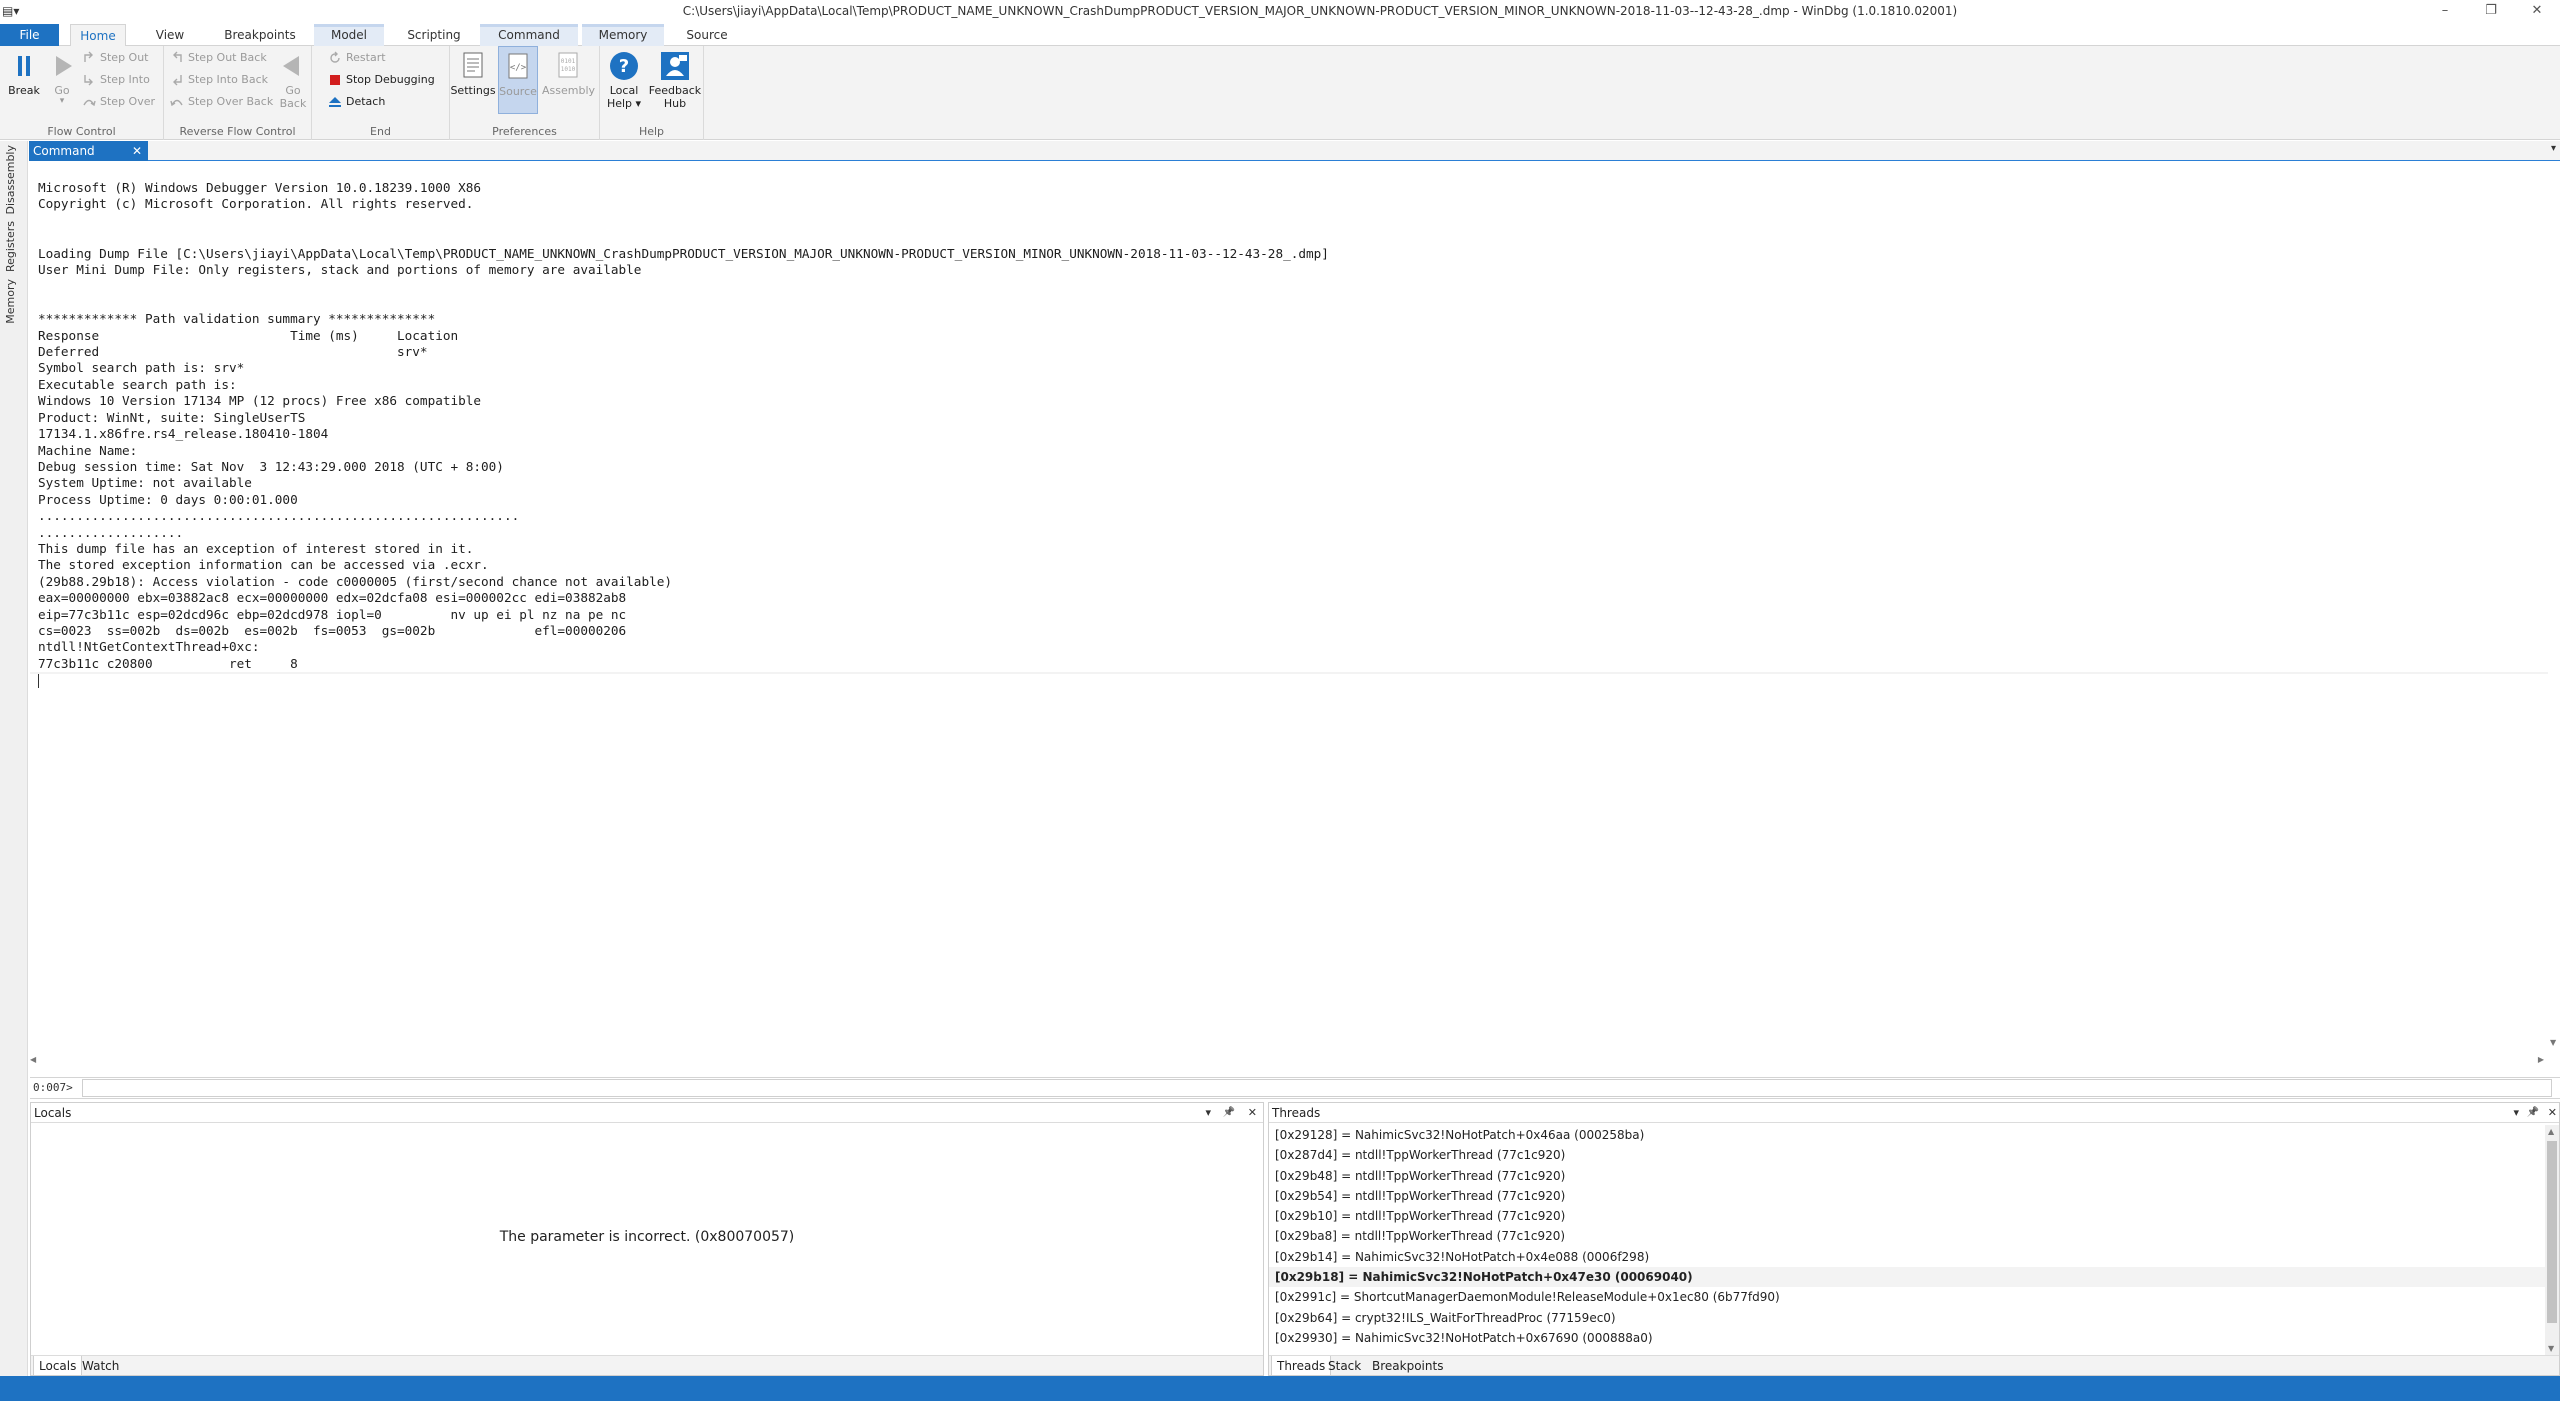 This screenshot has width=2560, height=1401. What do you see at coordinates (1407, 1366) in the screenshot?
I see `tab-breakpoints-panel: Breakpoints` at bounding box center [1407, 1366].